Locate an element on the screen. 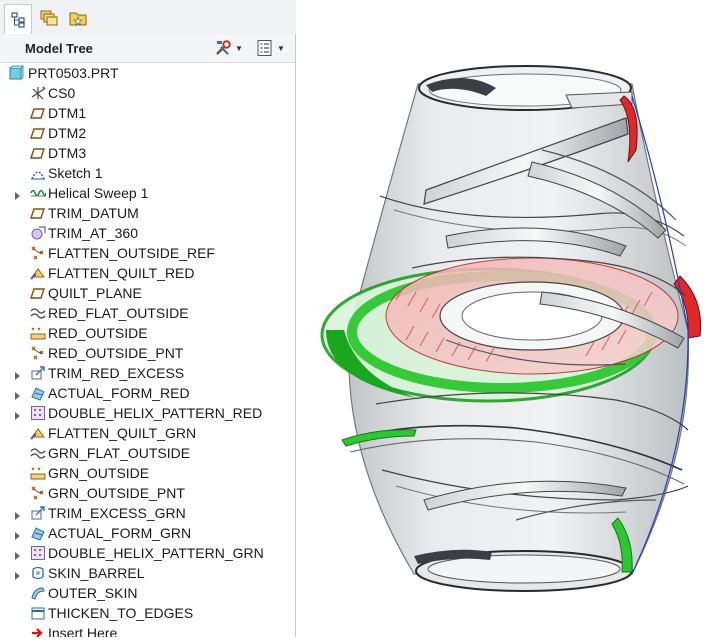 This screenshot has height=642, width=719. layers-icon is located at coordinates (49, 18).